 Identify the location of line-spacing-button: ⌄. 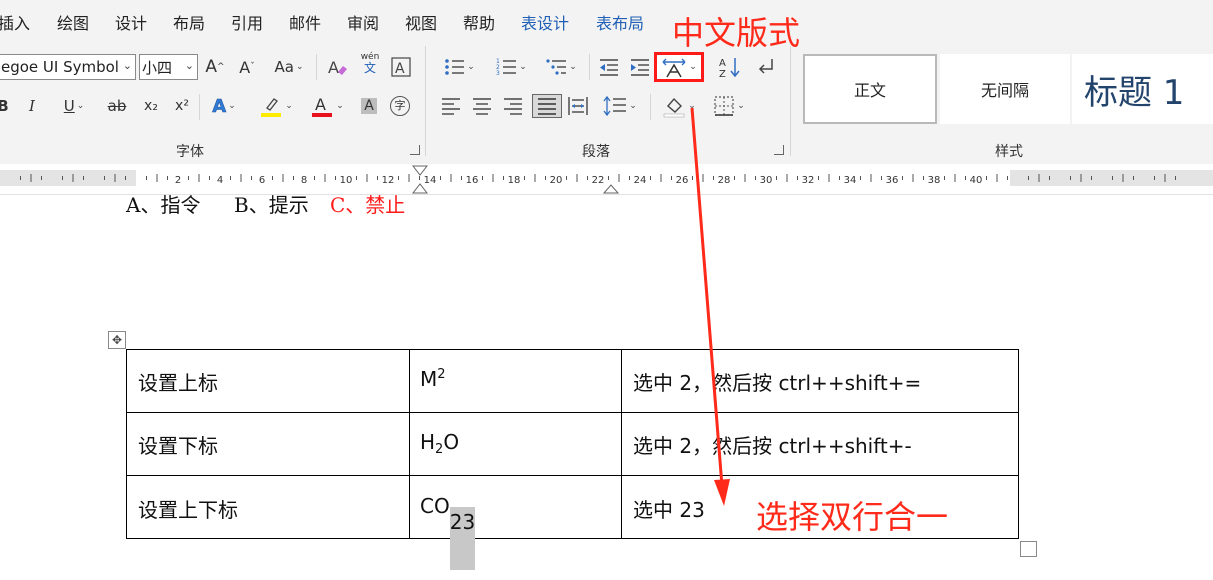
(620, 106).